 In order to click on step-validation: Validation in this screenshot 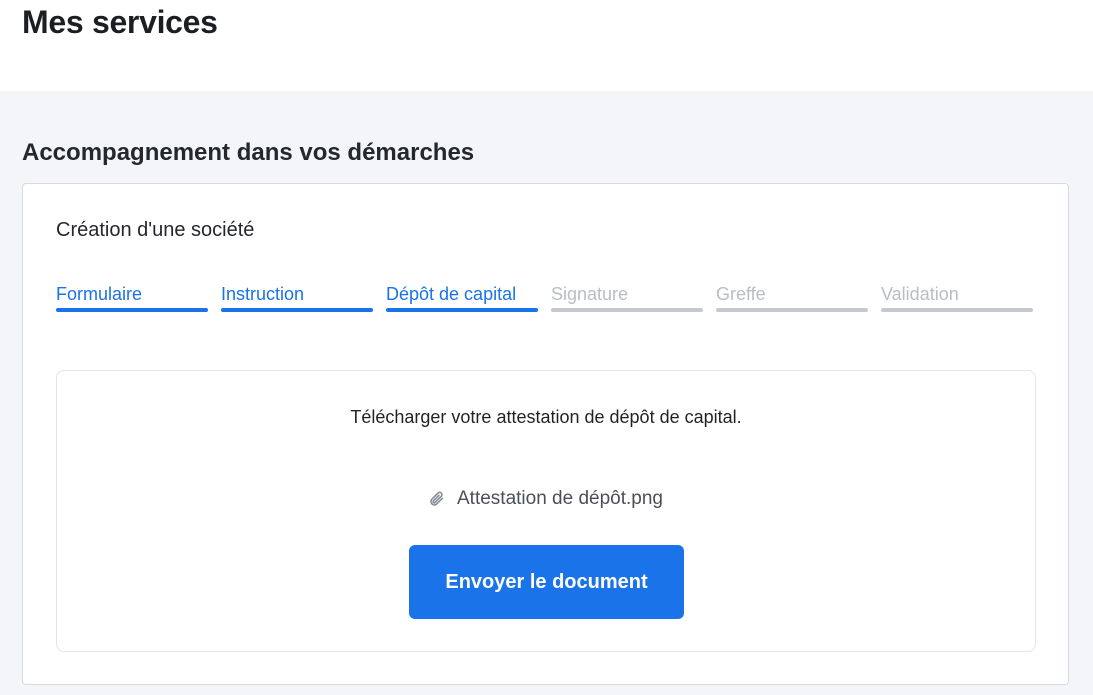, I will do `click(957, 299)`.